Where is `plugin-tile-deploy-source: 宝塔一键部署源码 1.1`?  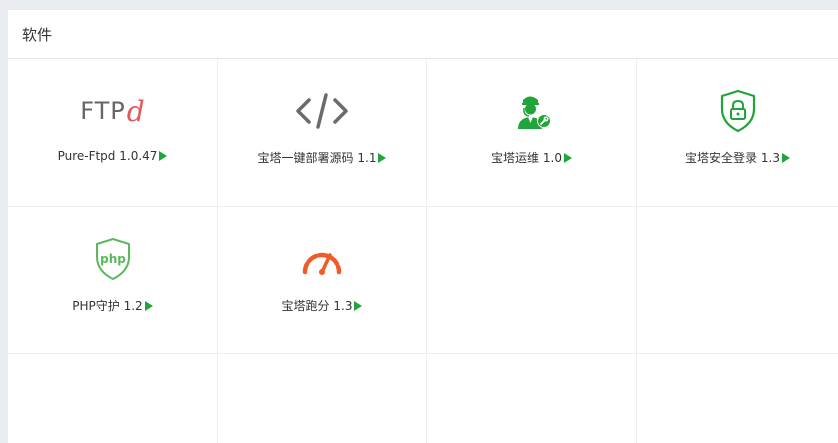 plugin-tile-deploy-source: 宝塔一键部署源码 1.1 is located at coordinates (322, 132).